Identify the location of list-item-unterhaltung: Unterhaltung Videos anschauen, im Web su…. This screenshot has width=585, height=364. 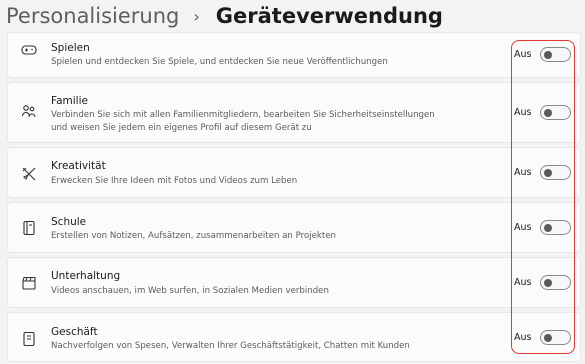
(294, 282).